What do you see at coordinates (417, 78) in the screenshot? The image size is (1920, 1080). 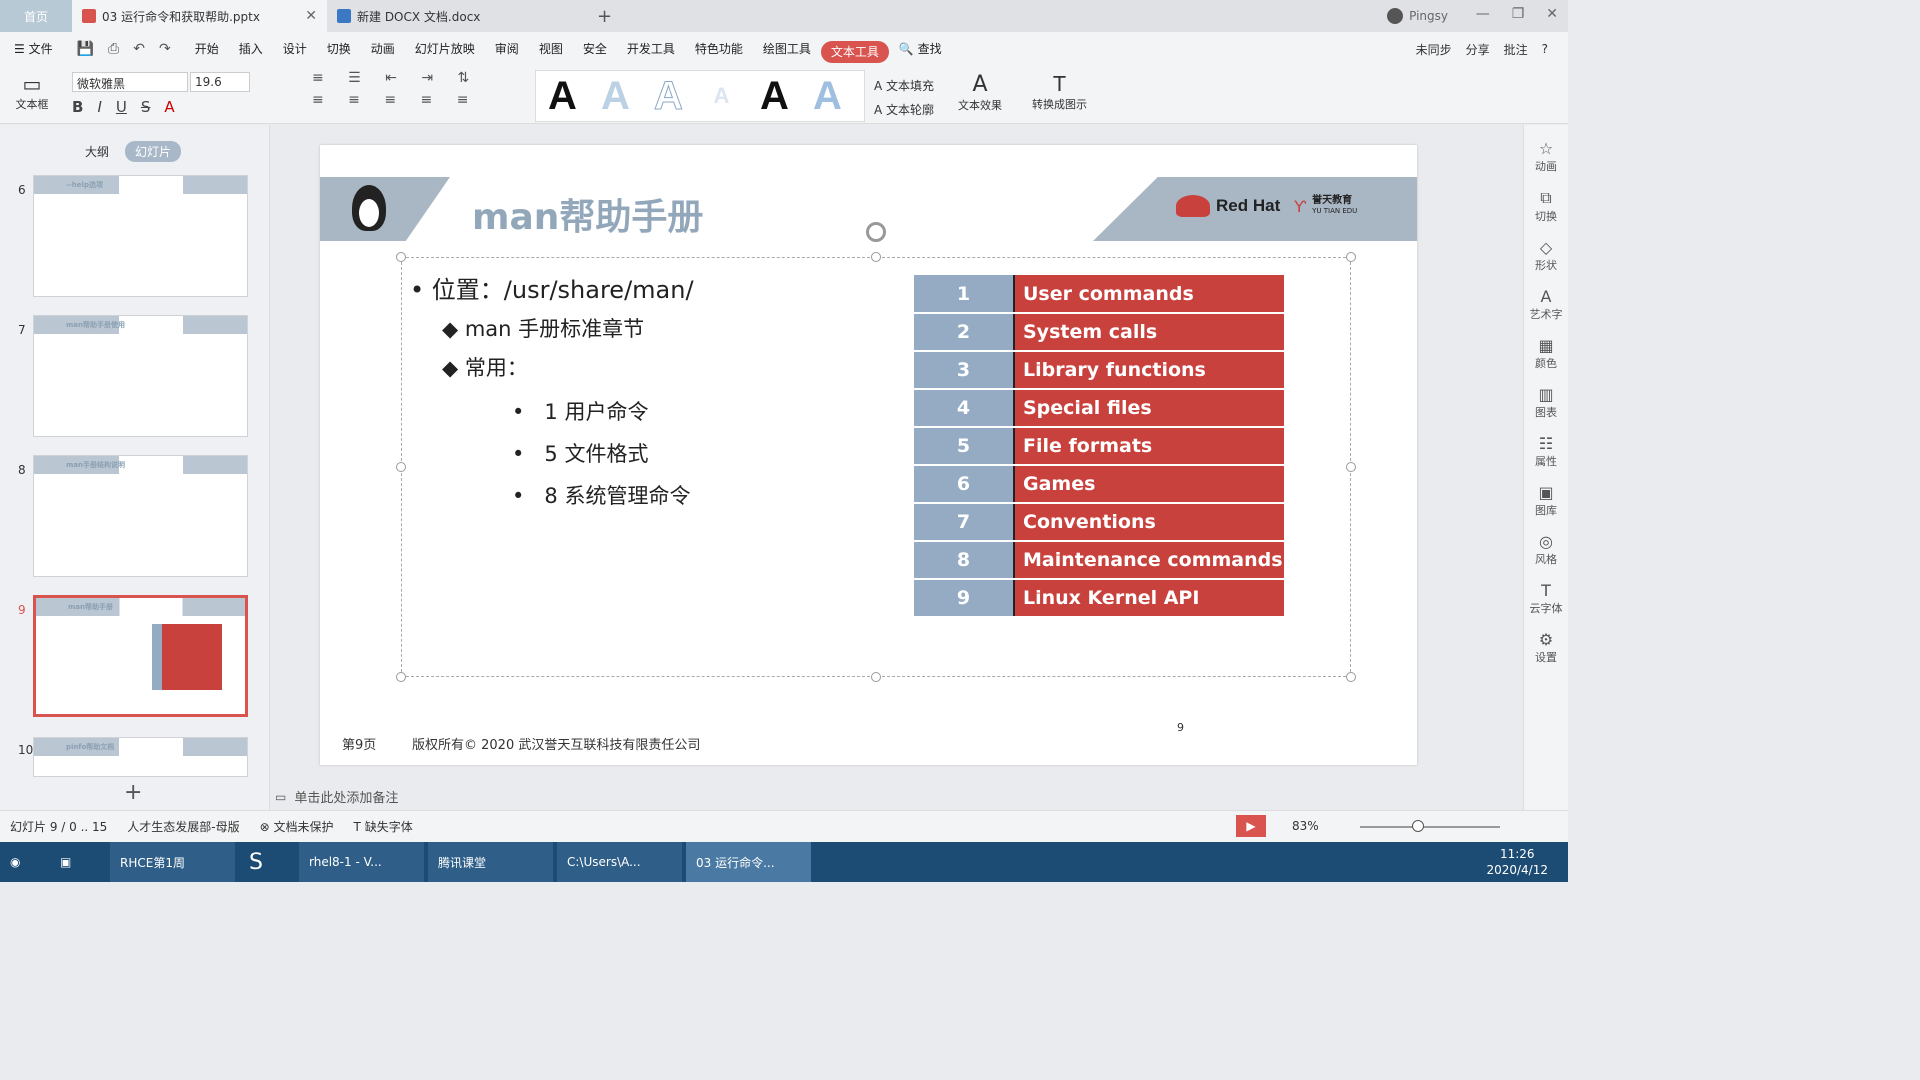 I see `list-buttons: ≡ ☰ ⇤ ⇥ ⇅` at bounding box center [417, 78].